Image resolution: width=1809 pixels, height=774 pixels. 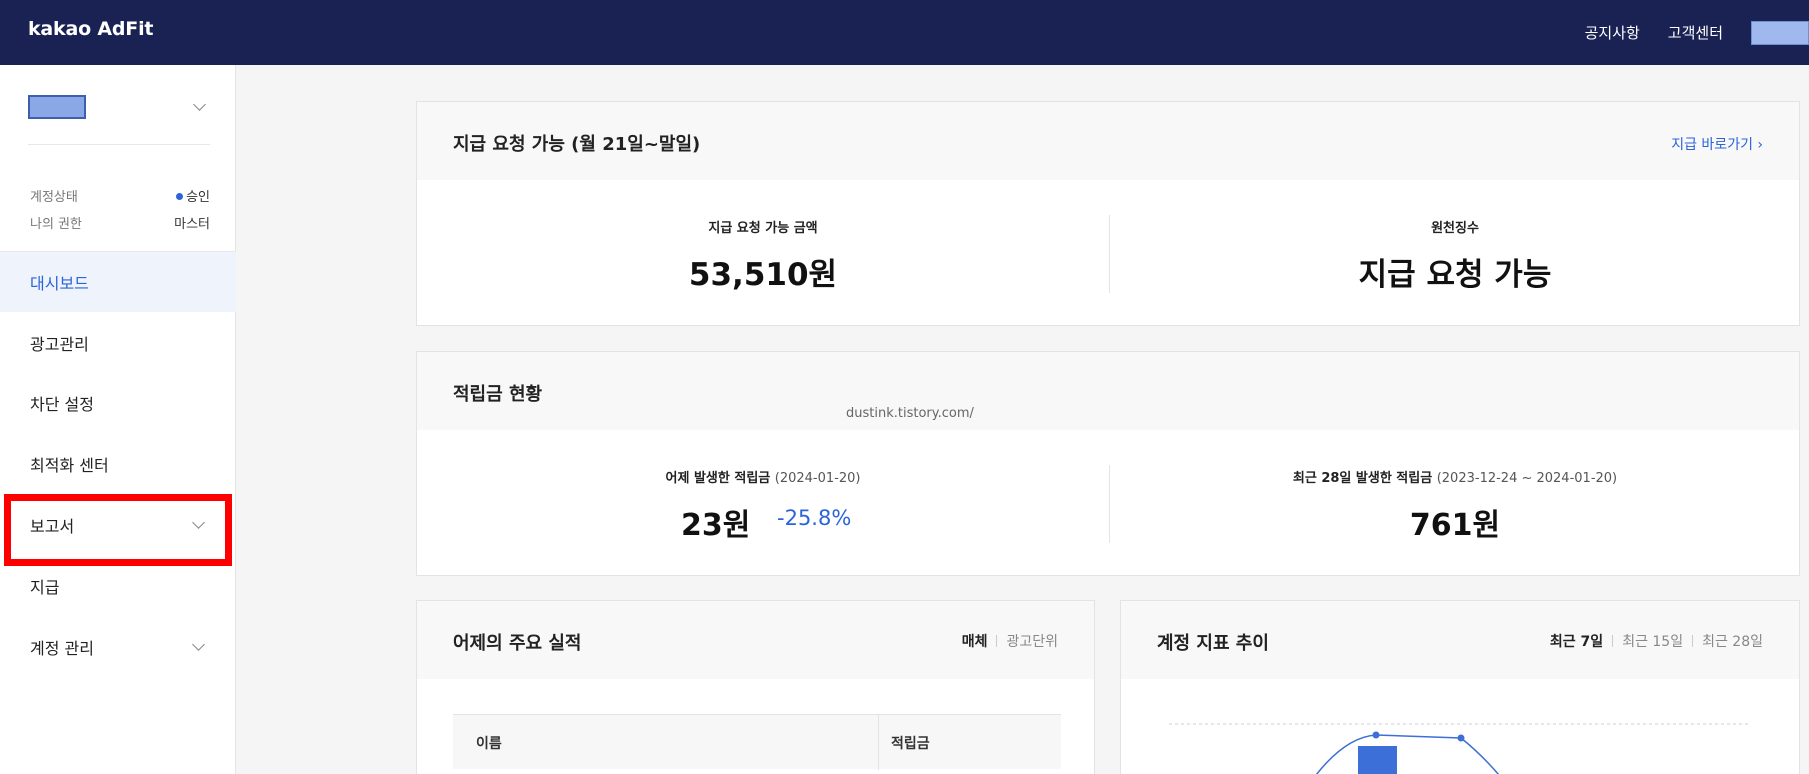 I want to click on customer-center-link: 고객센터, so click(x=1695, y=32).